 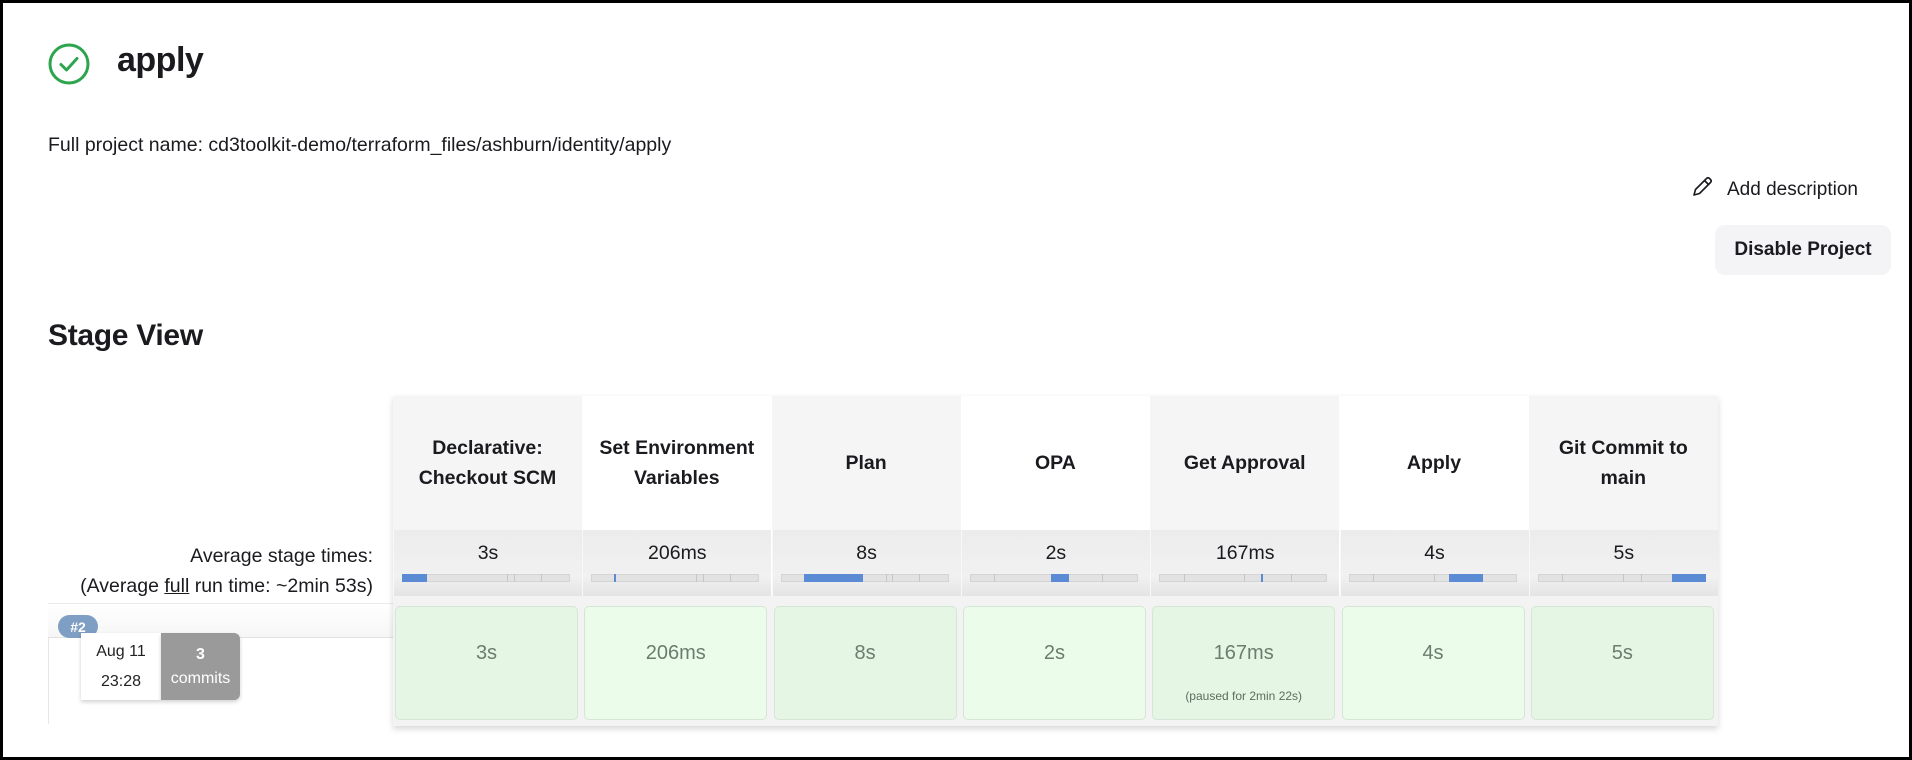 What do you see at coordinates (121, 681) in the screenshot?
I see `build-time: 23:28` at bounding box center [121, 681].